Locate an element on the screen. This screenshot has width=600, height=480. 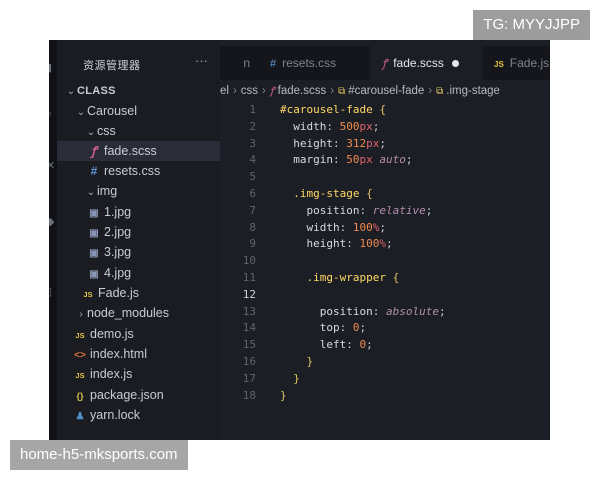
code-line: 10 is located at coordinates (385, 261).